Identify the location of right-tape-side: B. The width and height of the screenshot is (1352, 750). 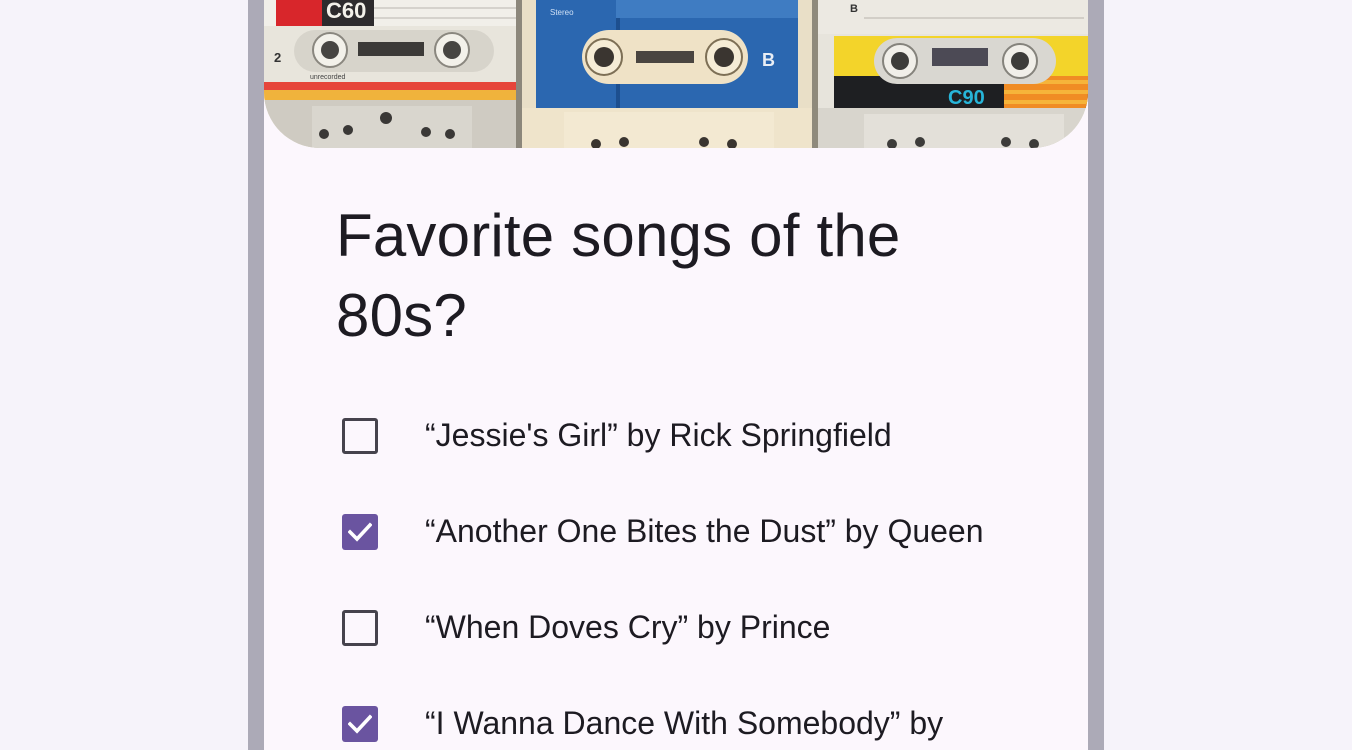
(854, 9).